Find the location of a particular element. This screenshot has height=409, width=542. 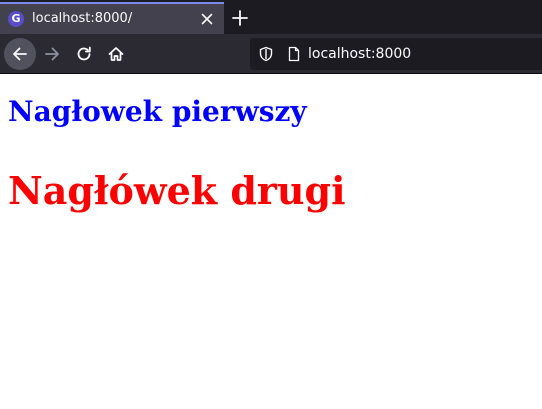

new-tab-button is located at coordinates (240, 18).